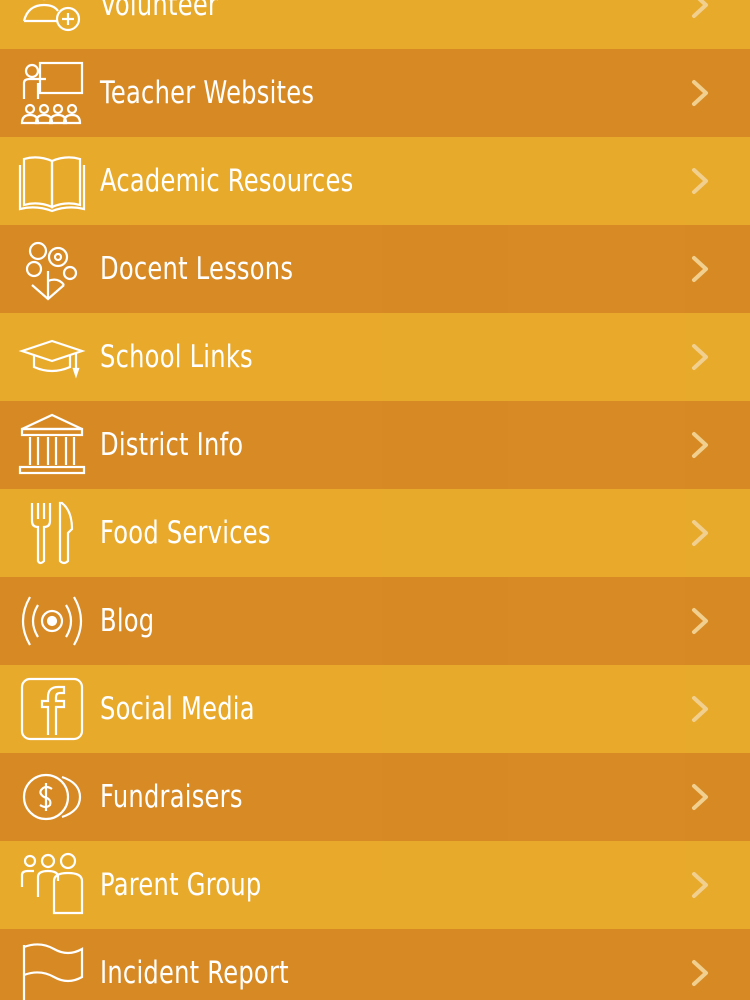  Describe the element at coordinates (375, 181) in the screenshot. I see `menu-item-academic-resources: Academic Resources` at that location.